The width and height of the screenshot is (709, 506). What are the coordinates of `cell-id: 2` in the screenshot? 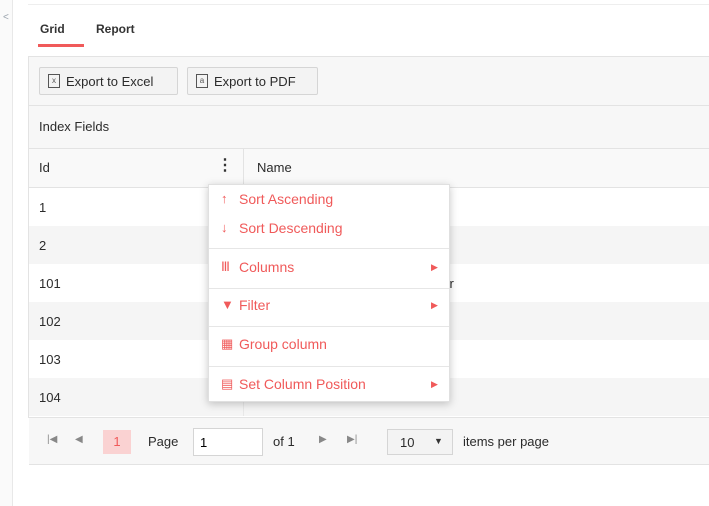 It's located at (43, 245).